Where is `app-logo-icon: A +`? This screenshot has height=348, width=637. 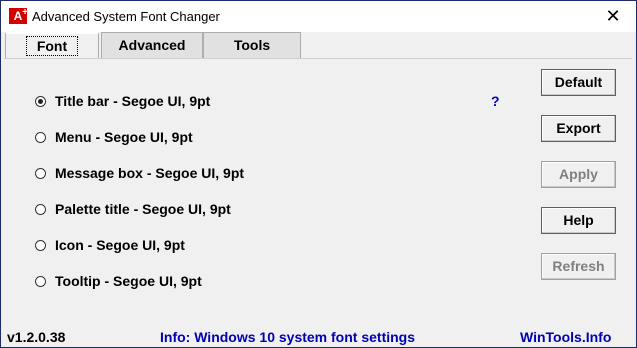
app-logo-icon: A + is located at coordinates (18, 15).